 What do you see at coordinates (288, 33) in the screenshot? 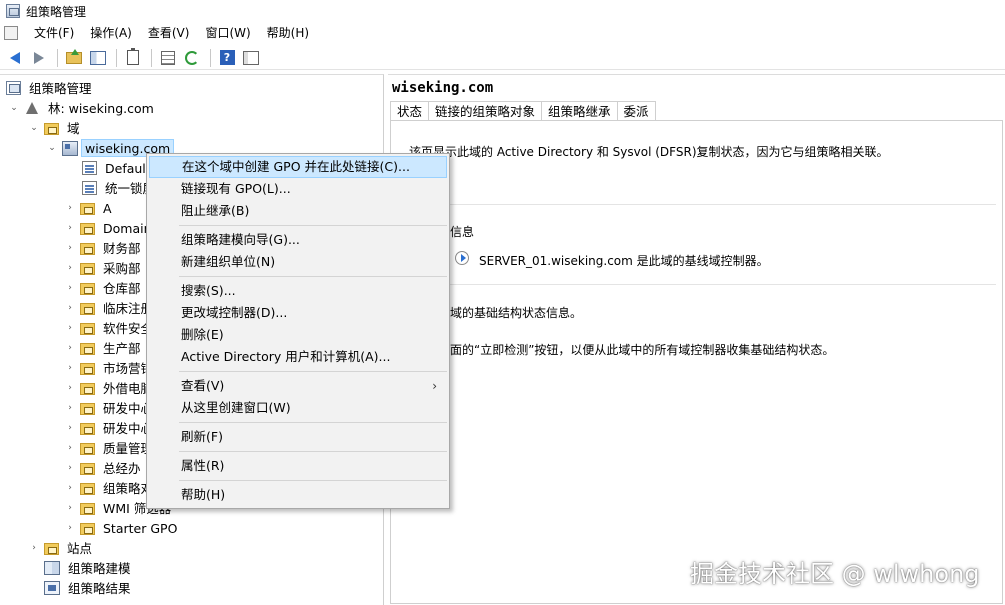
I see `menu-help: 帮助(H)` at bounding box center [288, 33].